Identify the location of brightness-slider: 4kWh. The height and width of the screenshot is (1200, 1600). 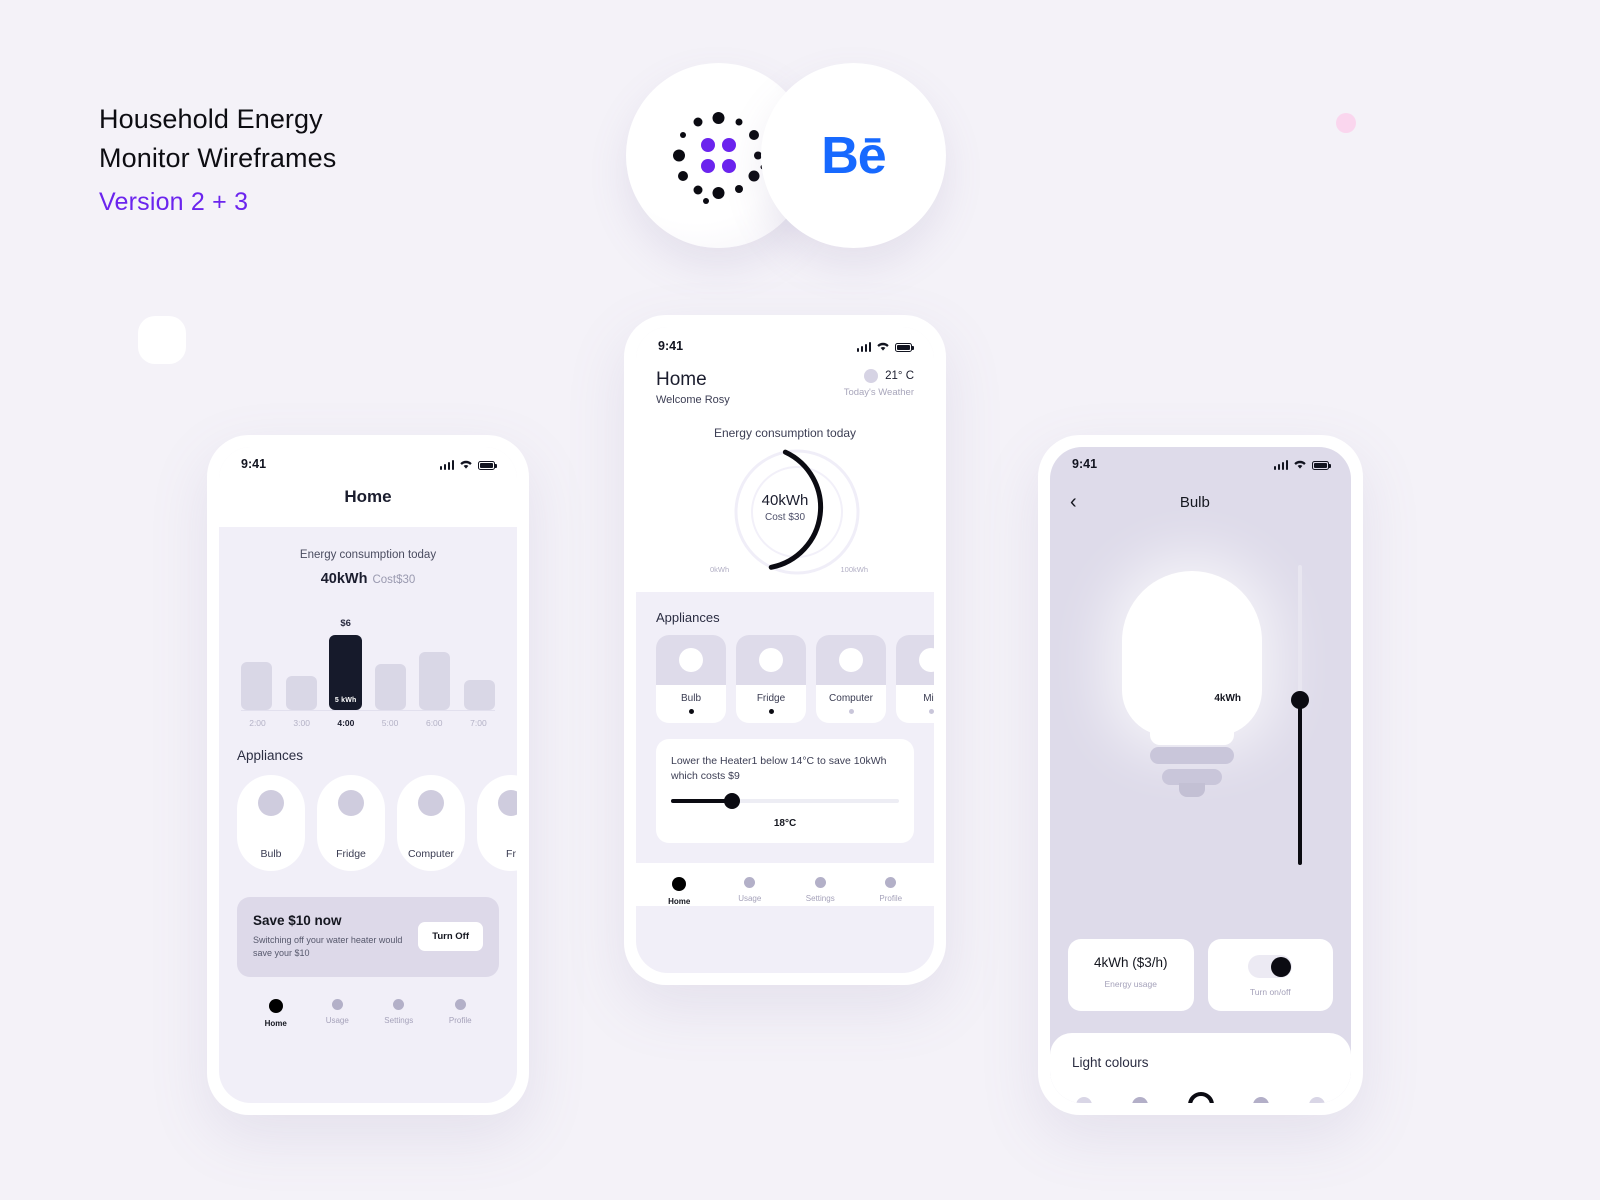
(1264, 715).